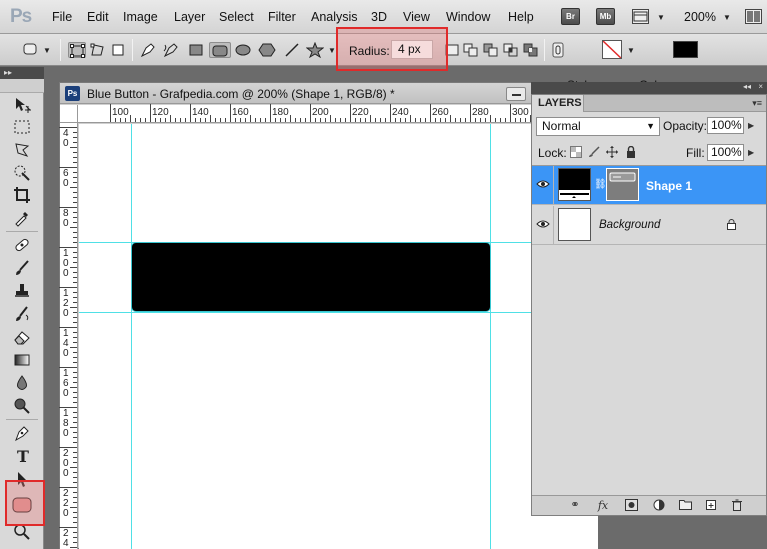 The image size is (767, 549). What do you see at coordinates (747, 86) in the screenshot?
I see `collapse-panels-icon: ◂◂` at bounding box center [747, 86].